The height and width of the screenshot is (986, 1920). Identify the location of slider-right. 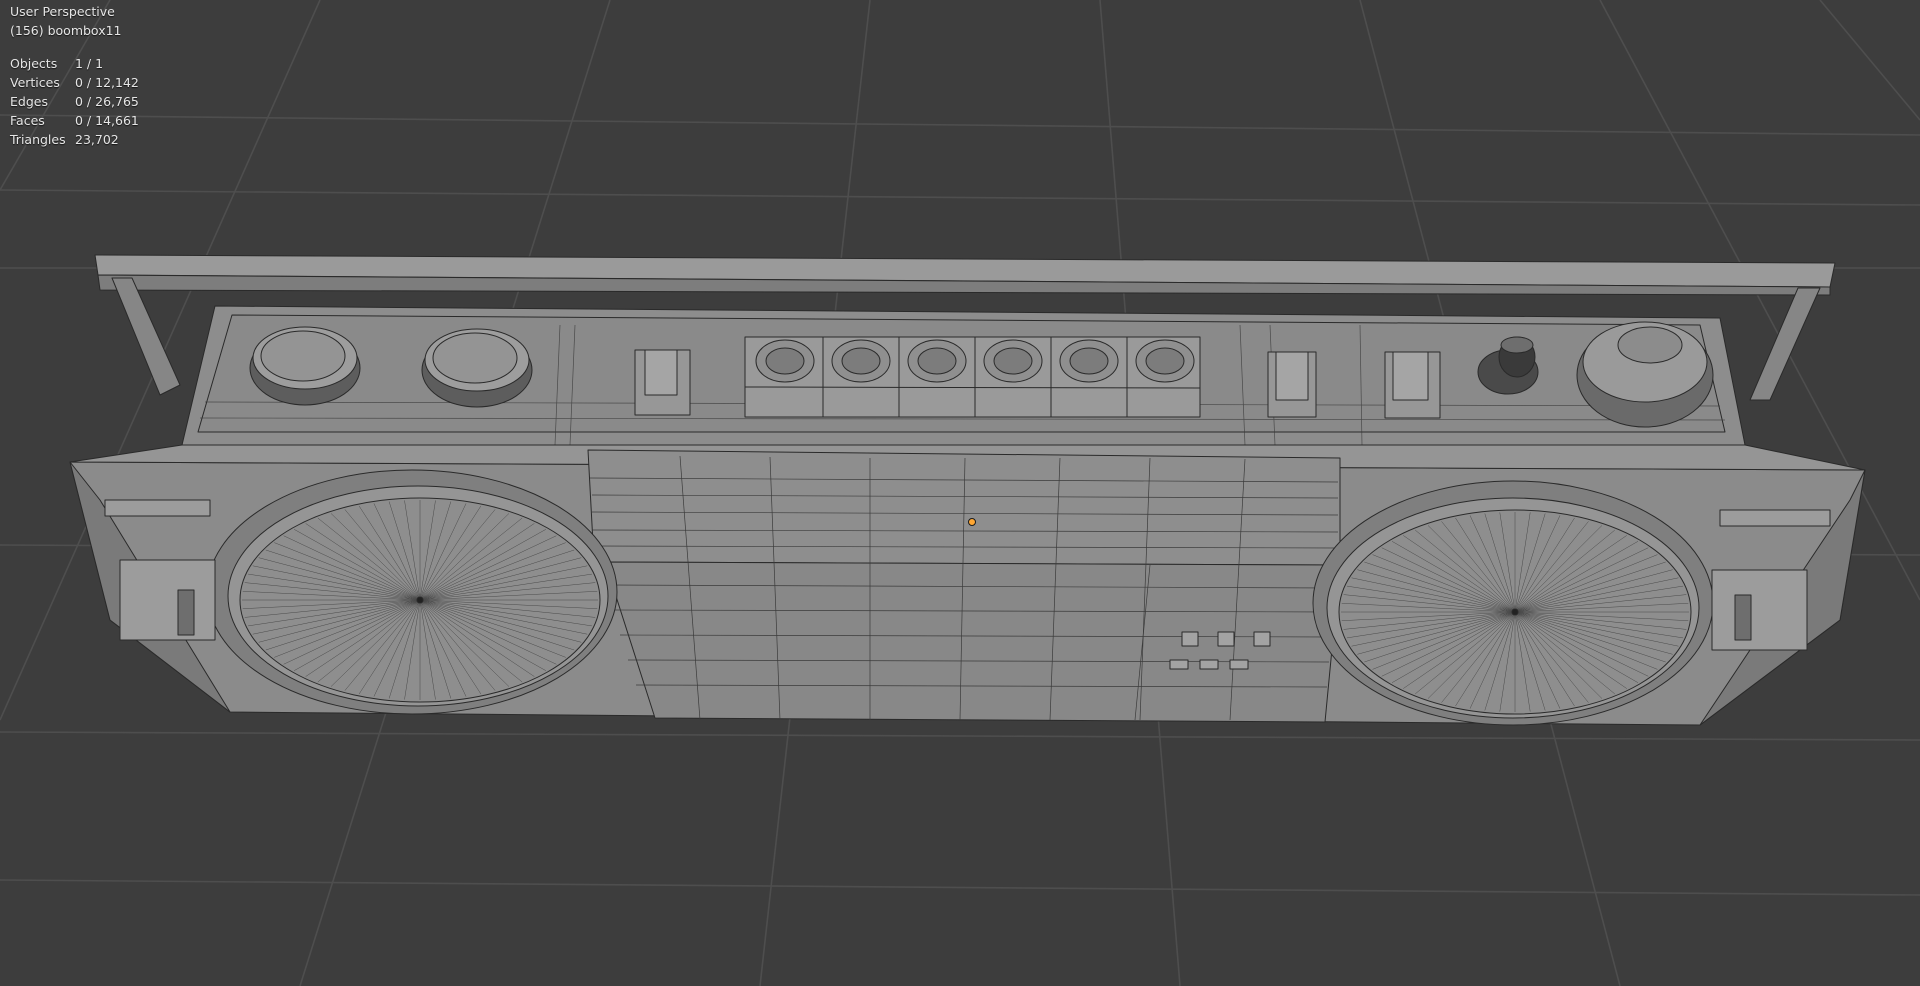
(1412, 385).